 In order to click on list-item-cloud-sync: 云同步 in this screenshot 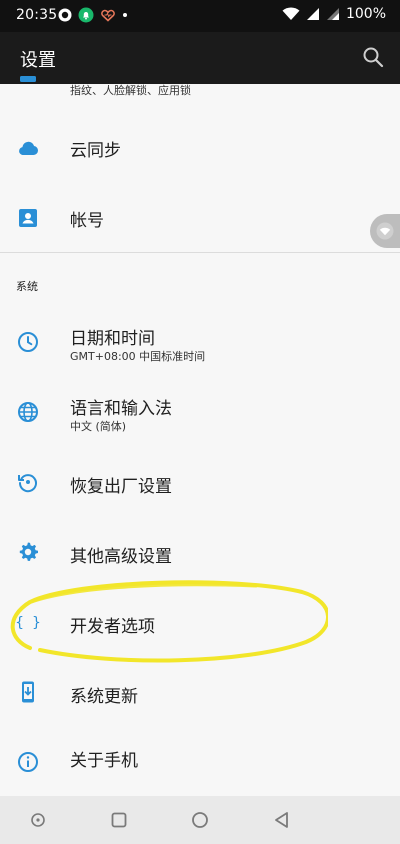, I will do `click(200, 147)`.